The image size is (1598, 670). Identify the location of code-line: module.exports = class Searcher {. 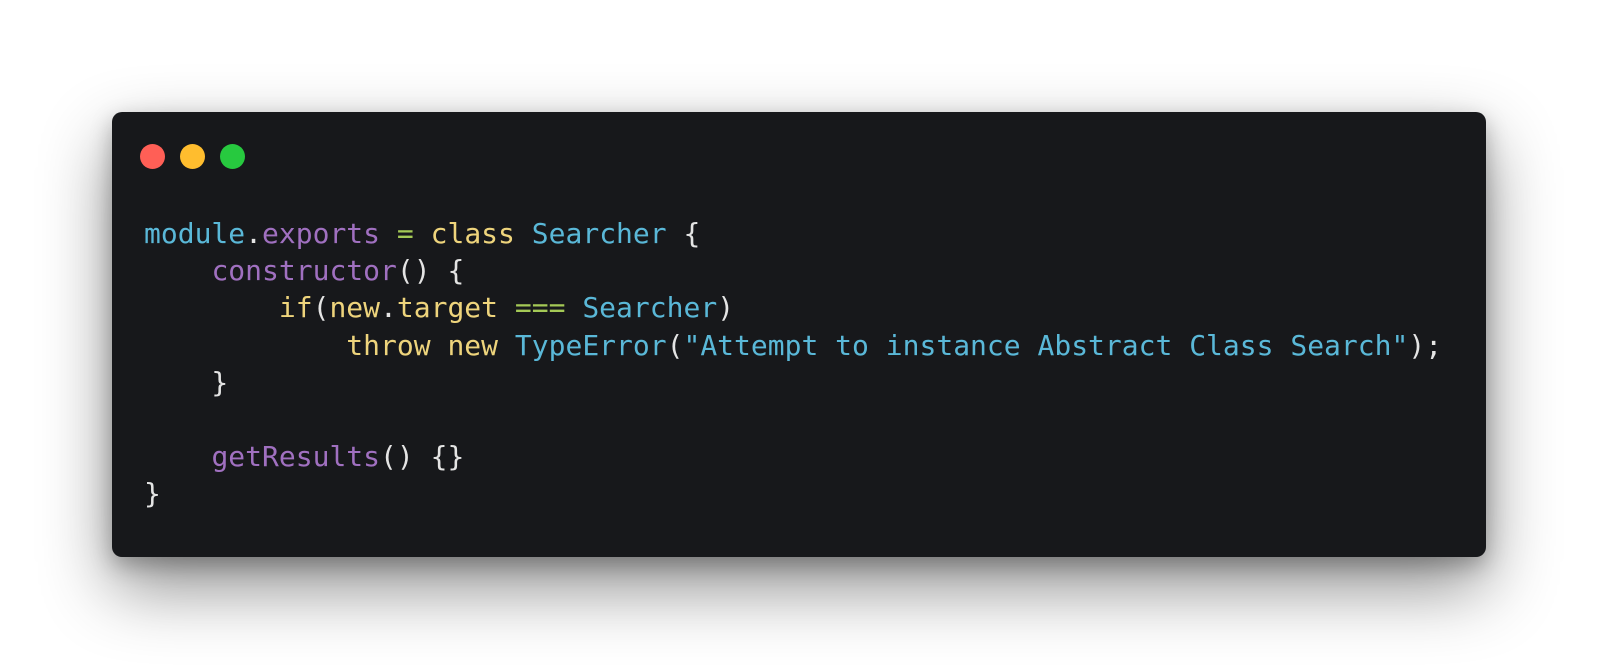
(793, 233).